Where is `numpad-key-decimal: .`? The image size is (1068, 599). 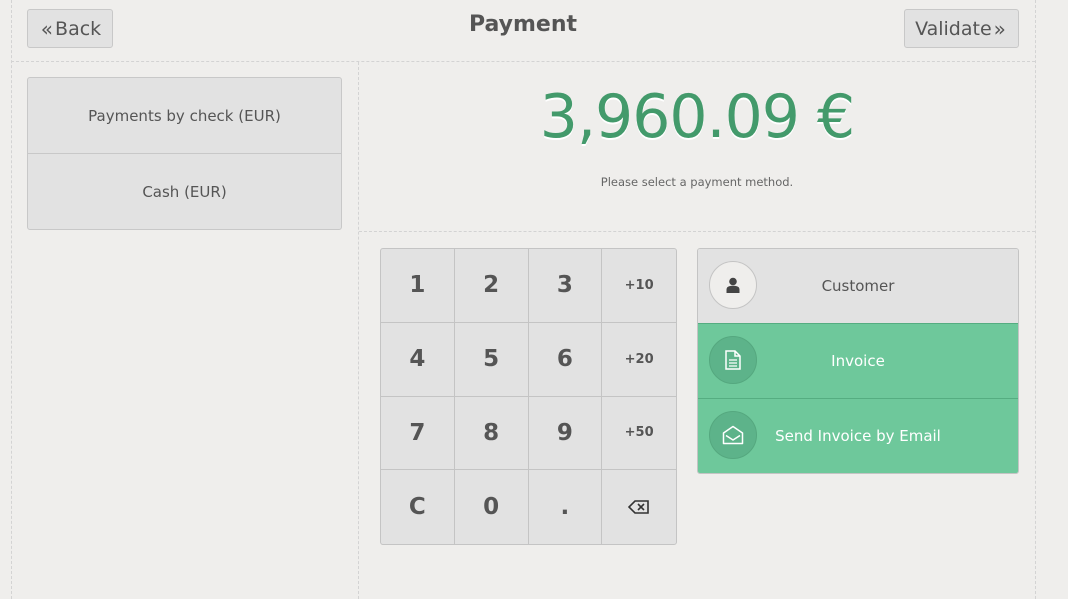 numpad-key-decimal: . is located at coordinates (566, 507).